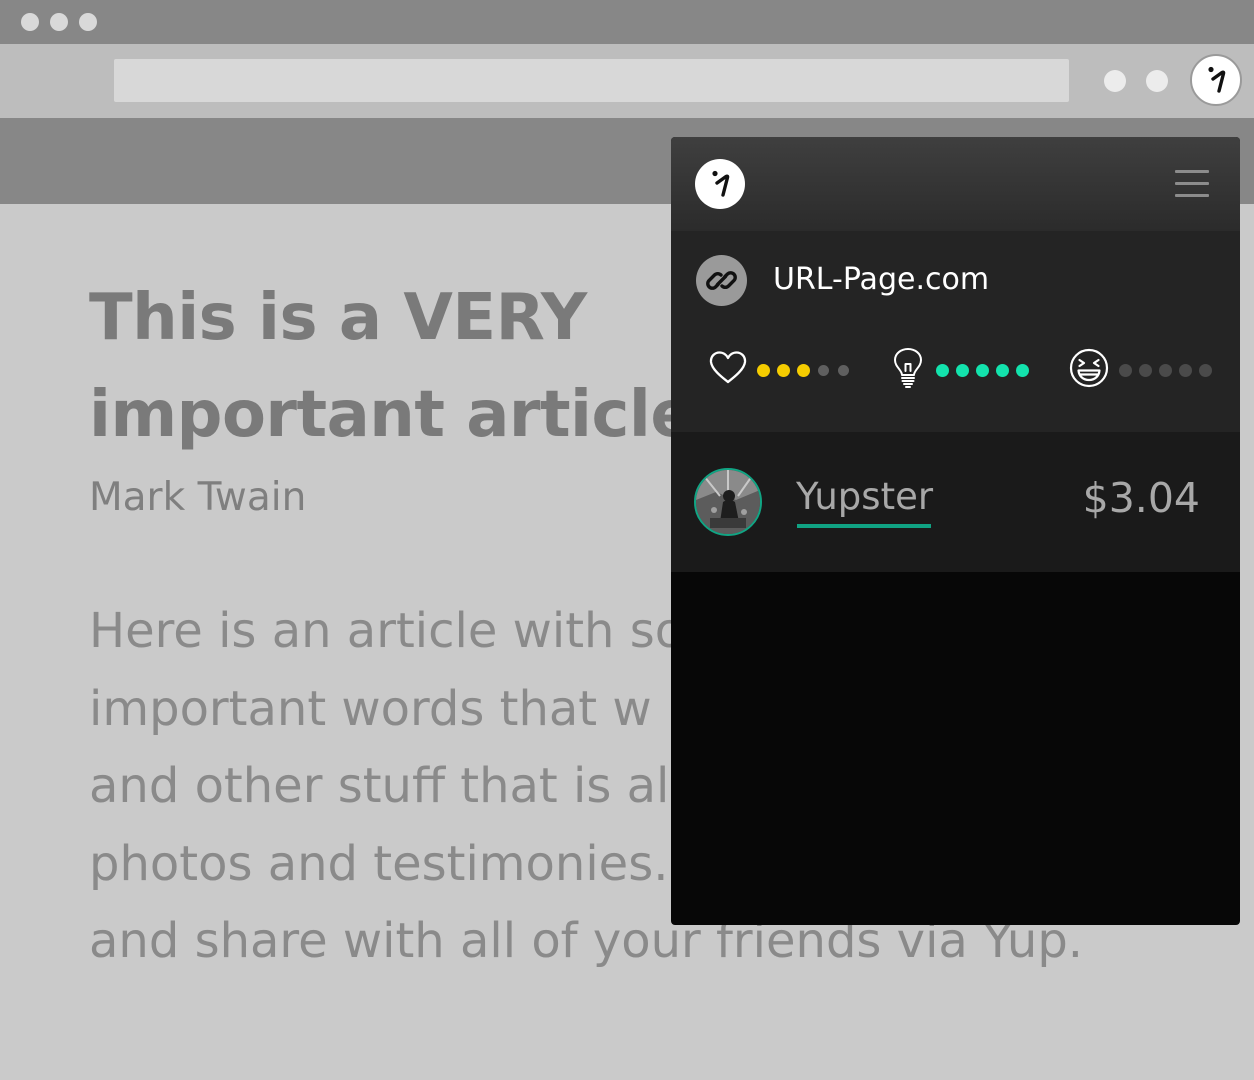 This screenshot has height=1080, width=1254. Describe the element at coordinates (728, 367) in the screenshot. I see `heart-icon` at that location.